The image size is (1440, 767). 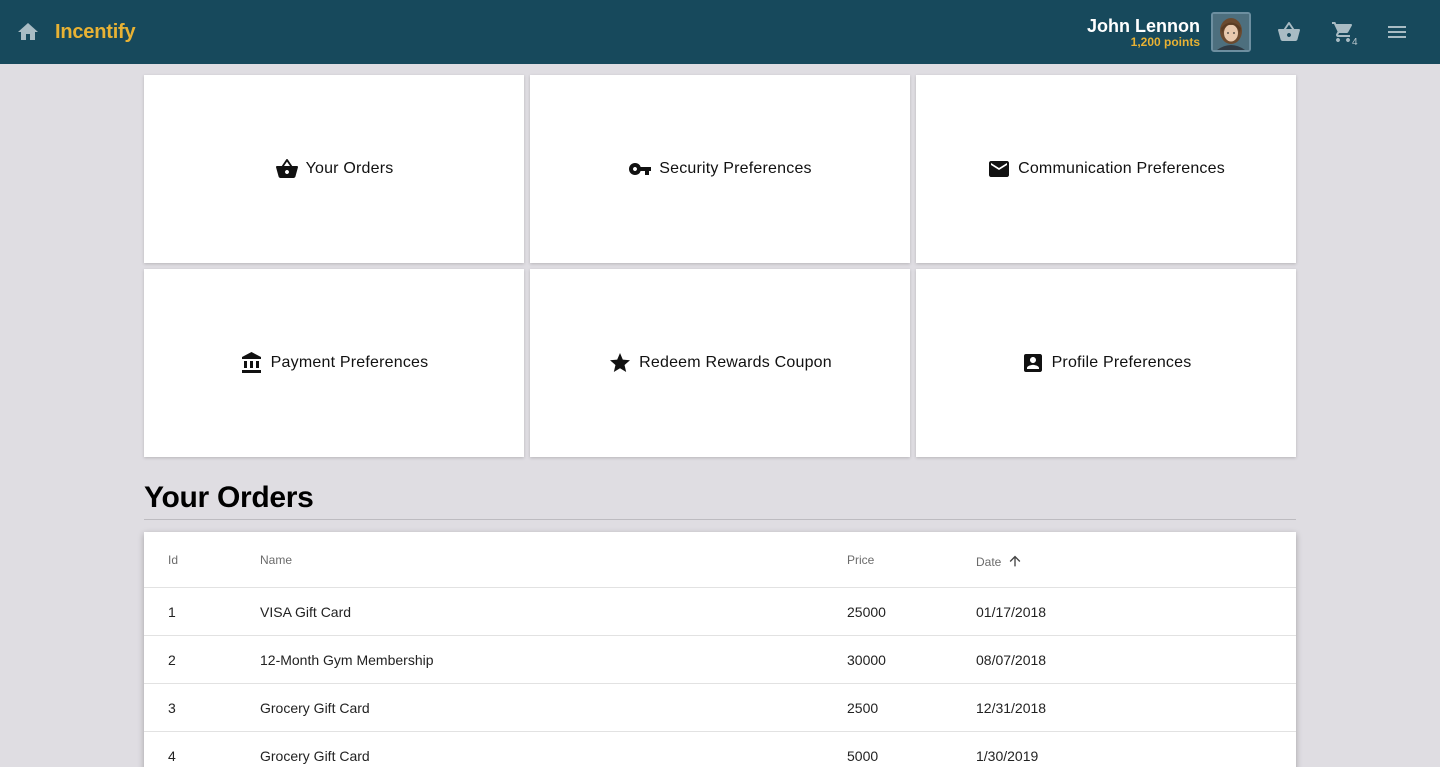 I want to click on tile-payment-preferences: Payment Preferences, so click(x=334, y=363).